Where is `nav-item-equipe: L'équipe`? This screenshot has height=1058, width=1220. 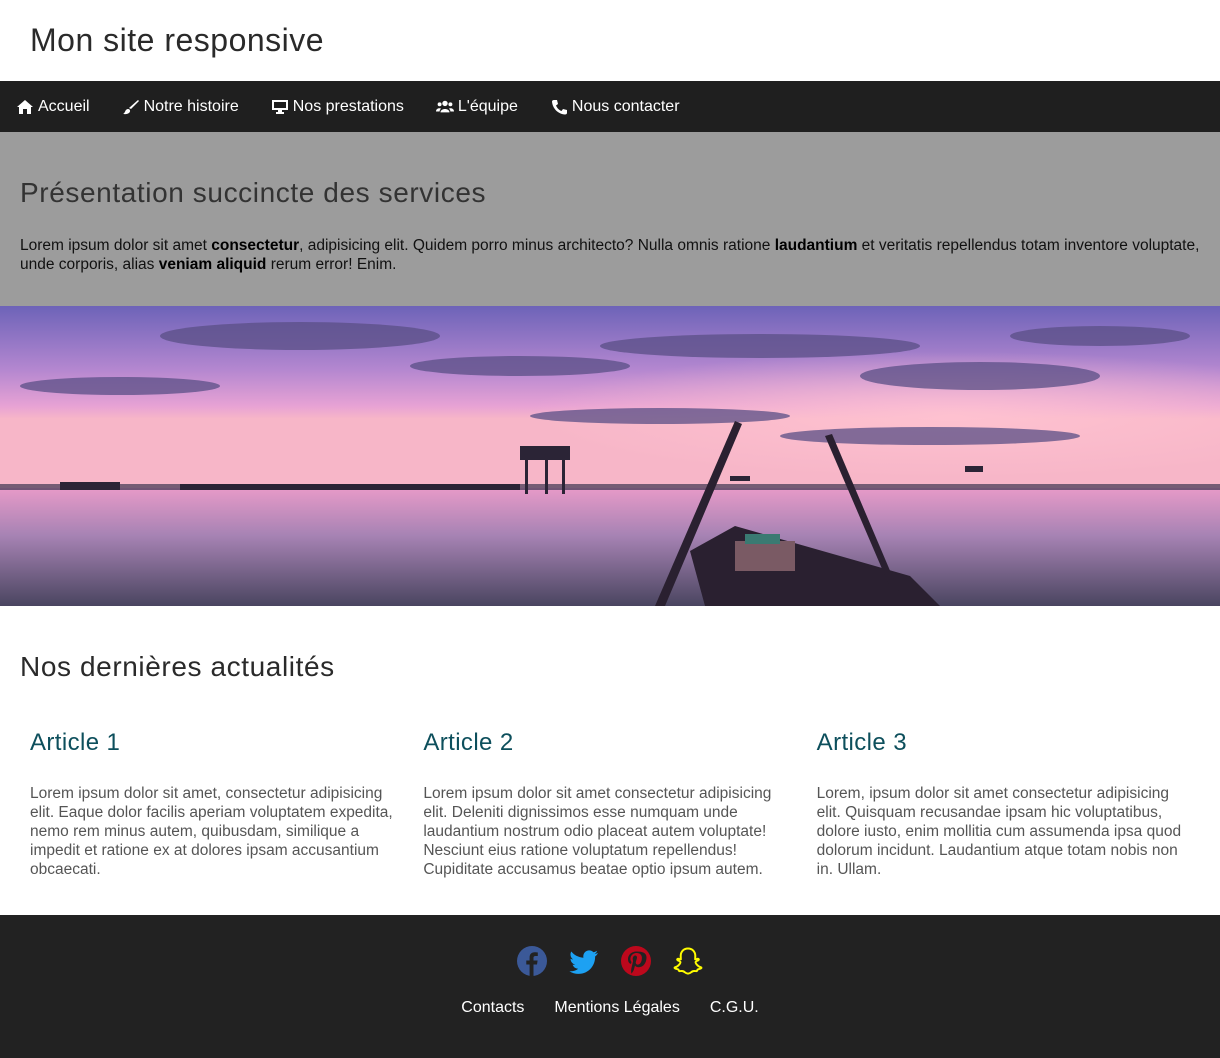 nav-item-equipe: L'équipe is located at coordinates (476, 106).